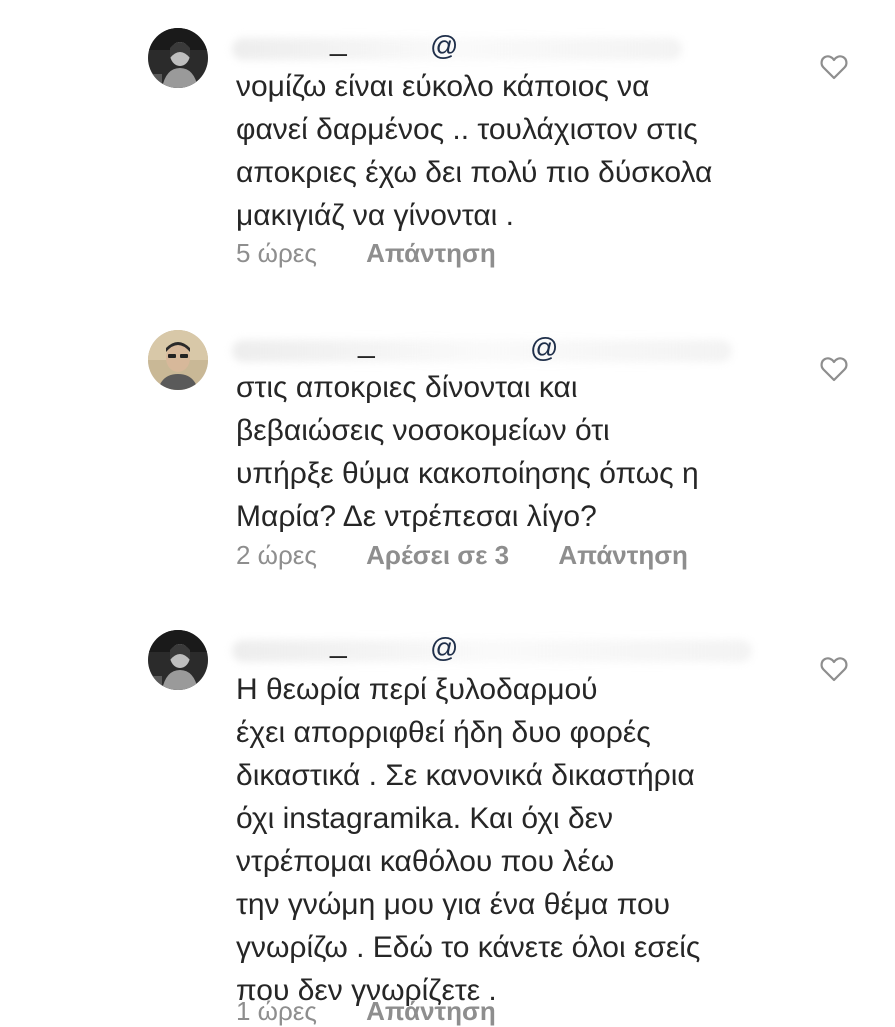 This screenshot has width=895, height=1027. Describe the element at coordinates (437, 555) in the screenshot. I see `likes-count: Αρέσει σε 3` at that location.